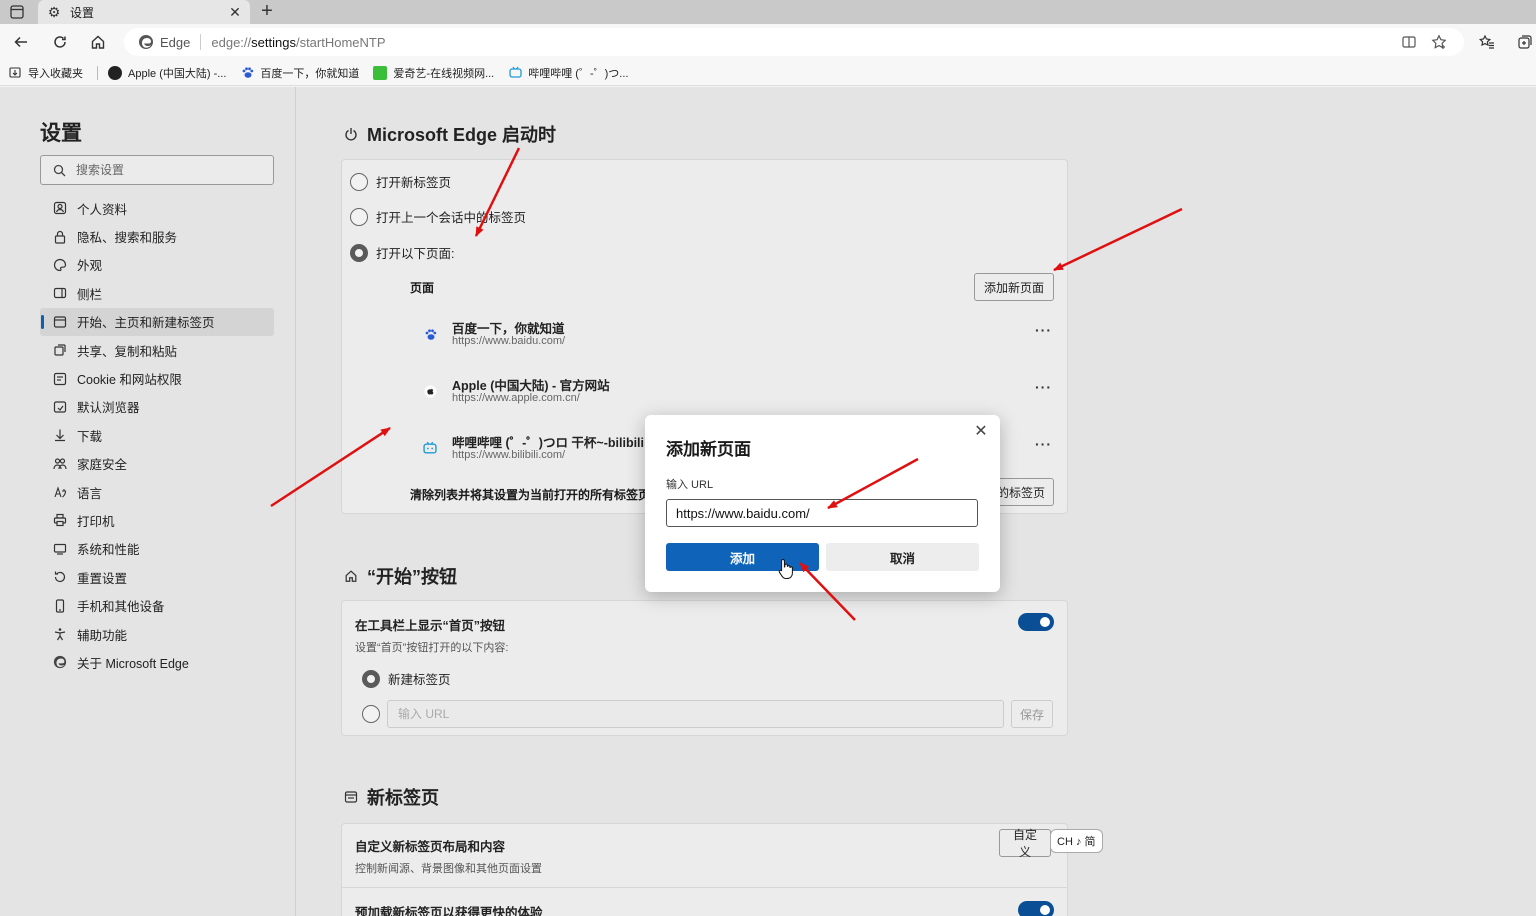 The height and width of the screenshot is (916, 1536). Describe the element at coordinates (90, 266) in the screenshot. I see `sidebar-item-label: 外观` at that location.